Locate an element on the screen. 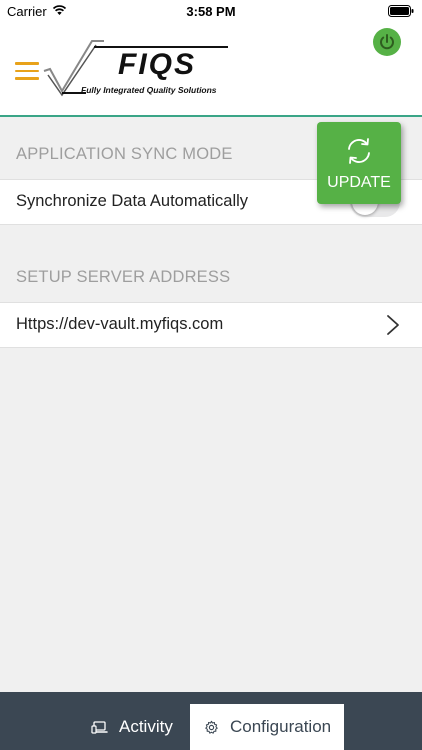  status-time: 3:58 PM is located at coordinates (211, 11).